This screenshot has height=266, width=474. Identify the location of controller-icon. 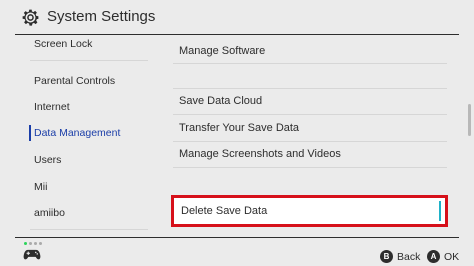
(32, 254).